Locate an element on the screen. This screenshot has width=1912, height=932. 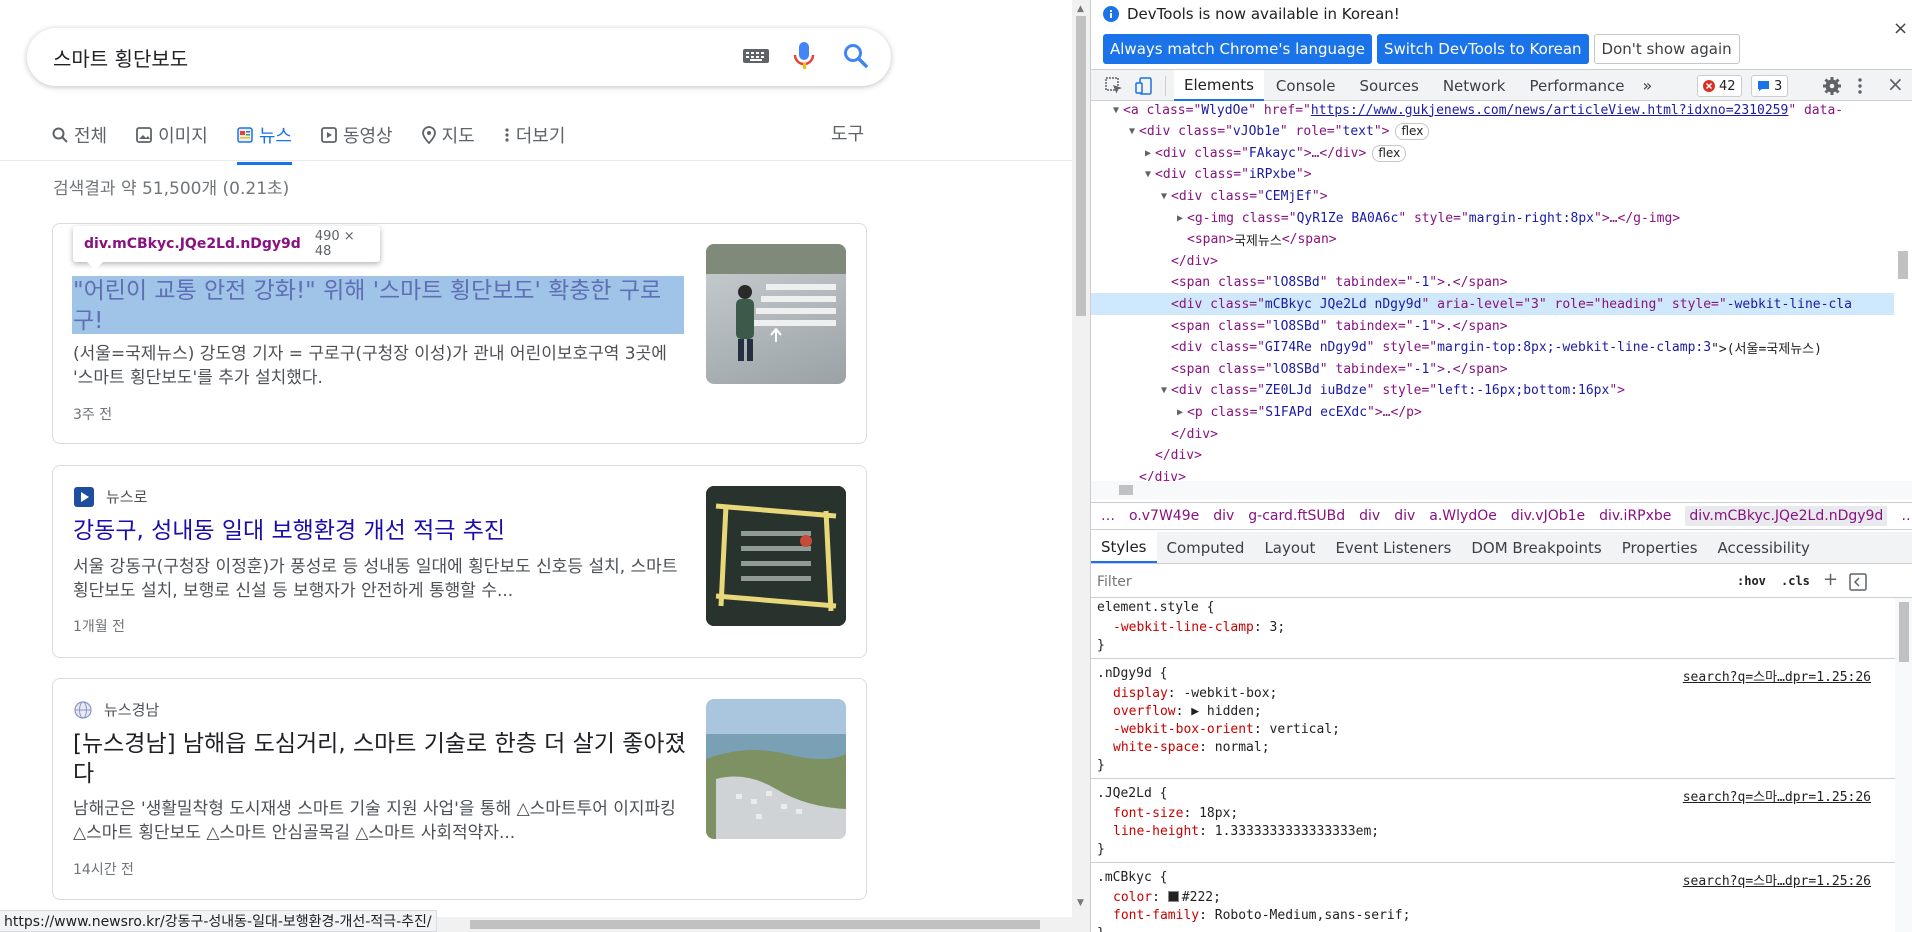
close-infobar-icon: × is located at coordinates (1900, 28).